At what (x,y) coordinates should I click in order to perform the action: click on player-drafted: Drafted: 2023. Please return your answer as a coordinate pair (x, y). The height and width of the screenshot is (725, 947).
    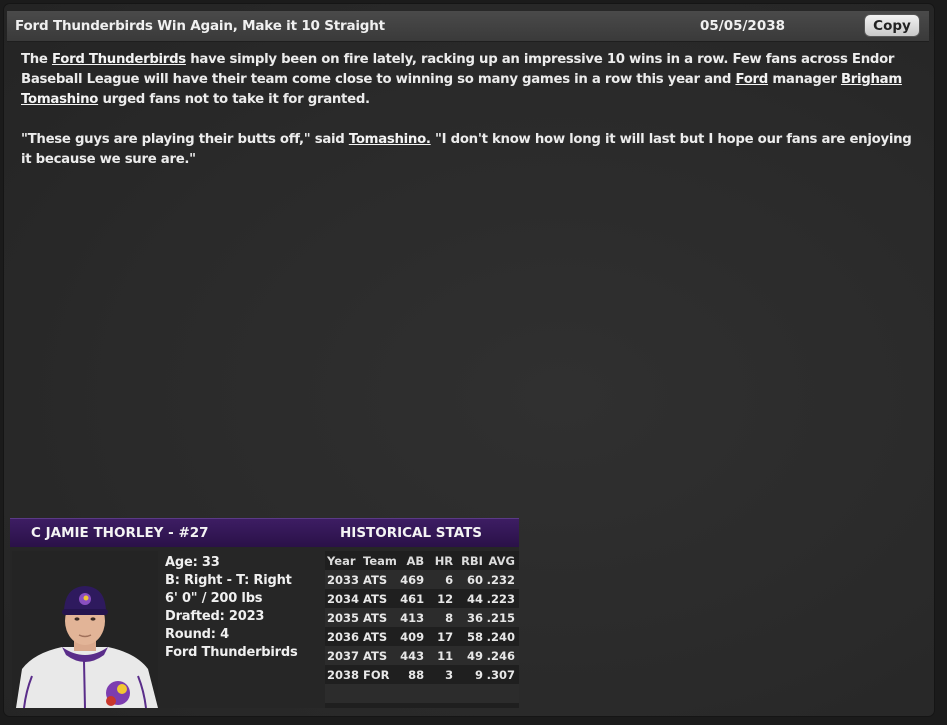
    Looking at the image, I should click on (215, 616).